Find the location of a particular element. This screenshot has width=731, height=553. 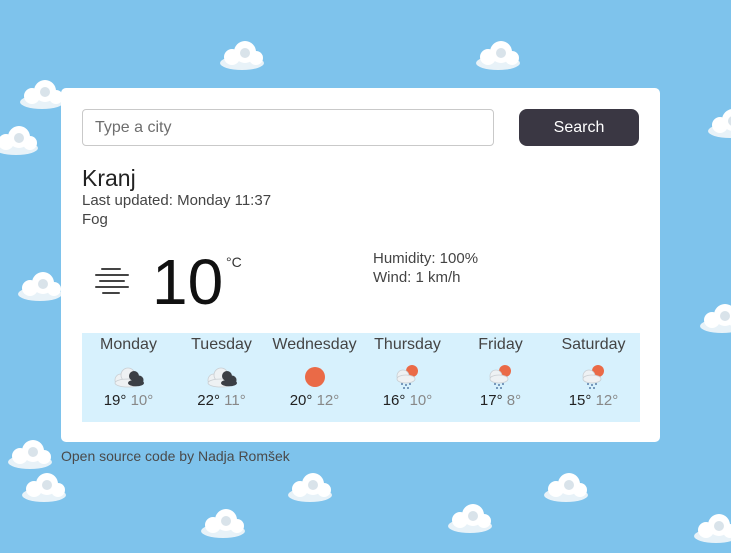

forecast-day: Monday 19° 10° is located at coordinates (128, 377).